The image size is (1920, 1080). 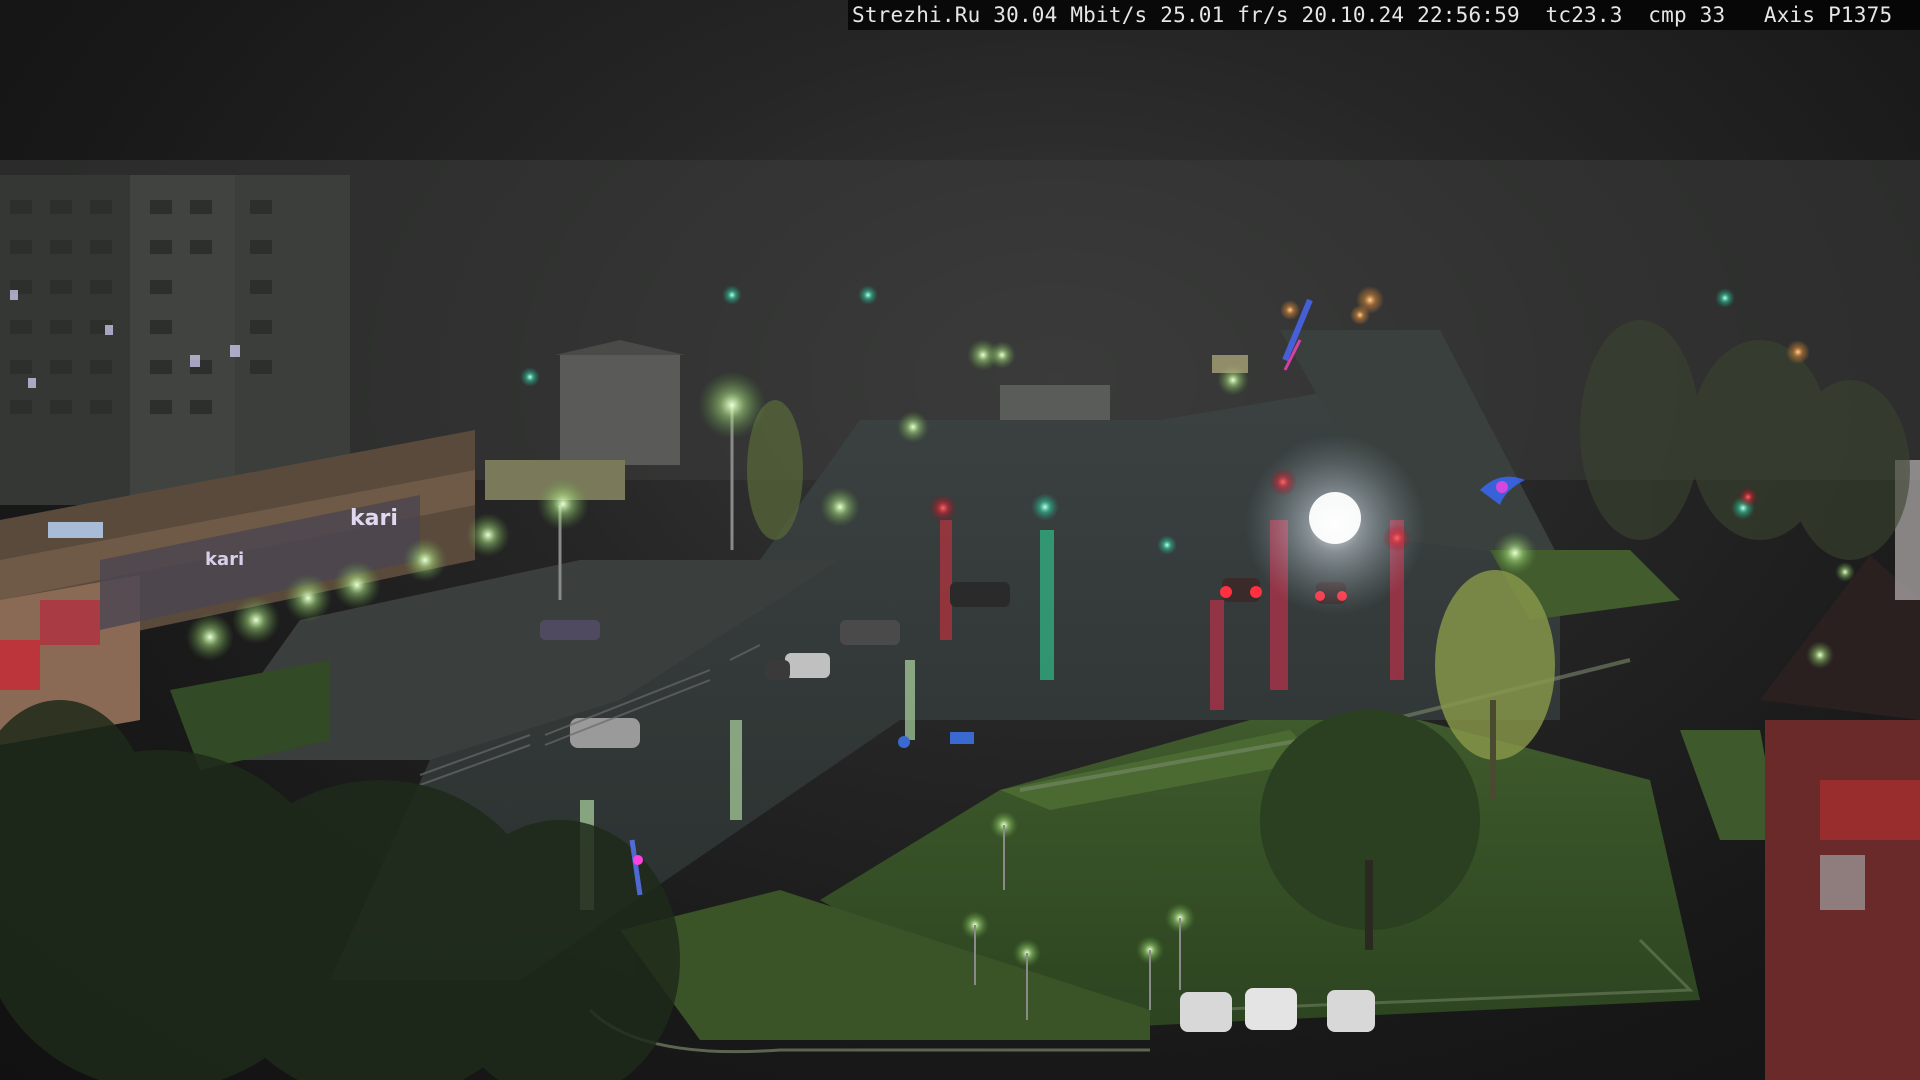 I want to click on apartment-building-left, so click(x=175, y=340).